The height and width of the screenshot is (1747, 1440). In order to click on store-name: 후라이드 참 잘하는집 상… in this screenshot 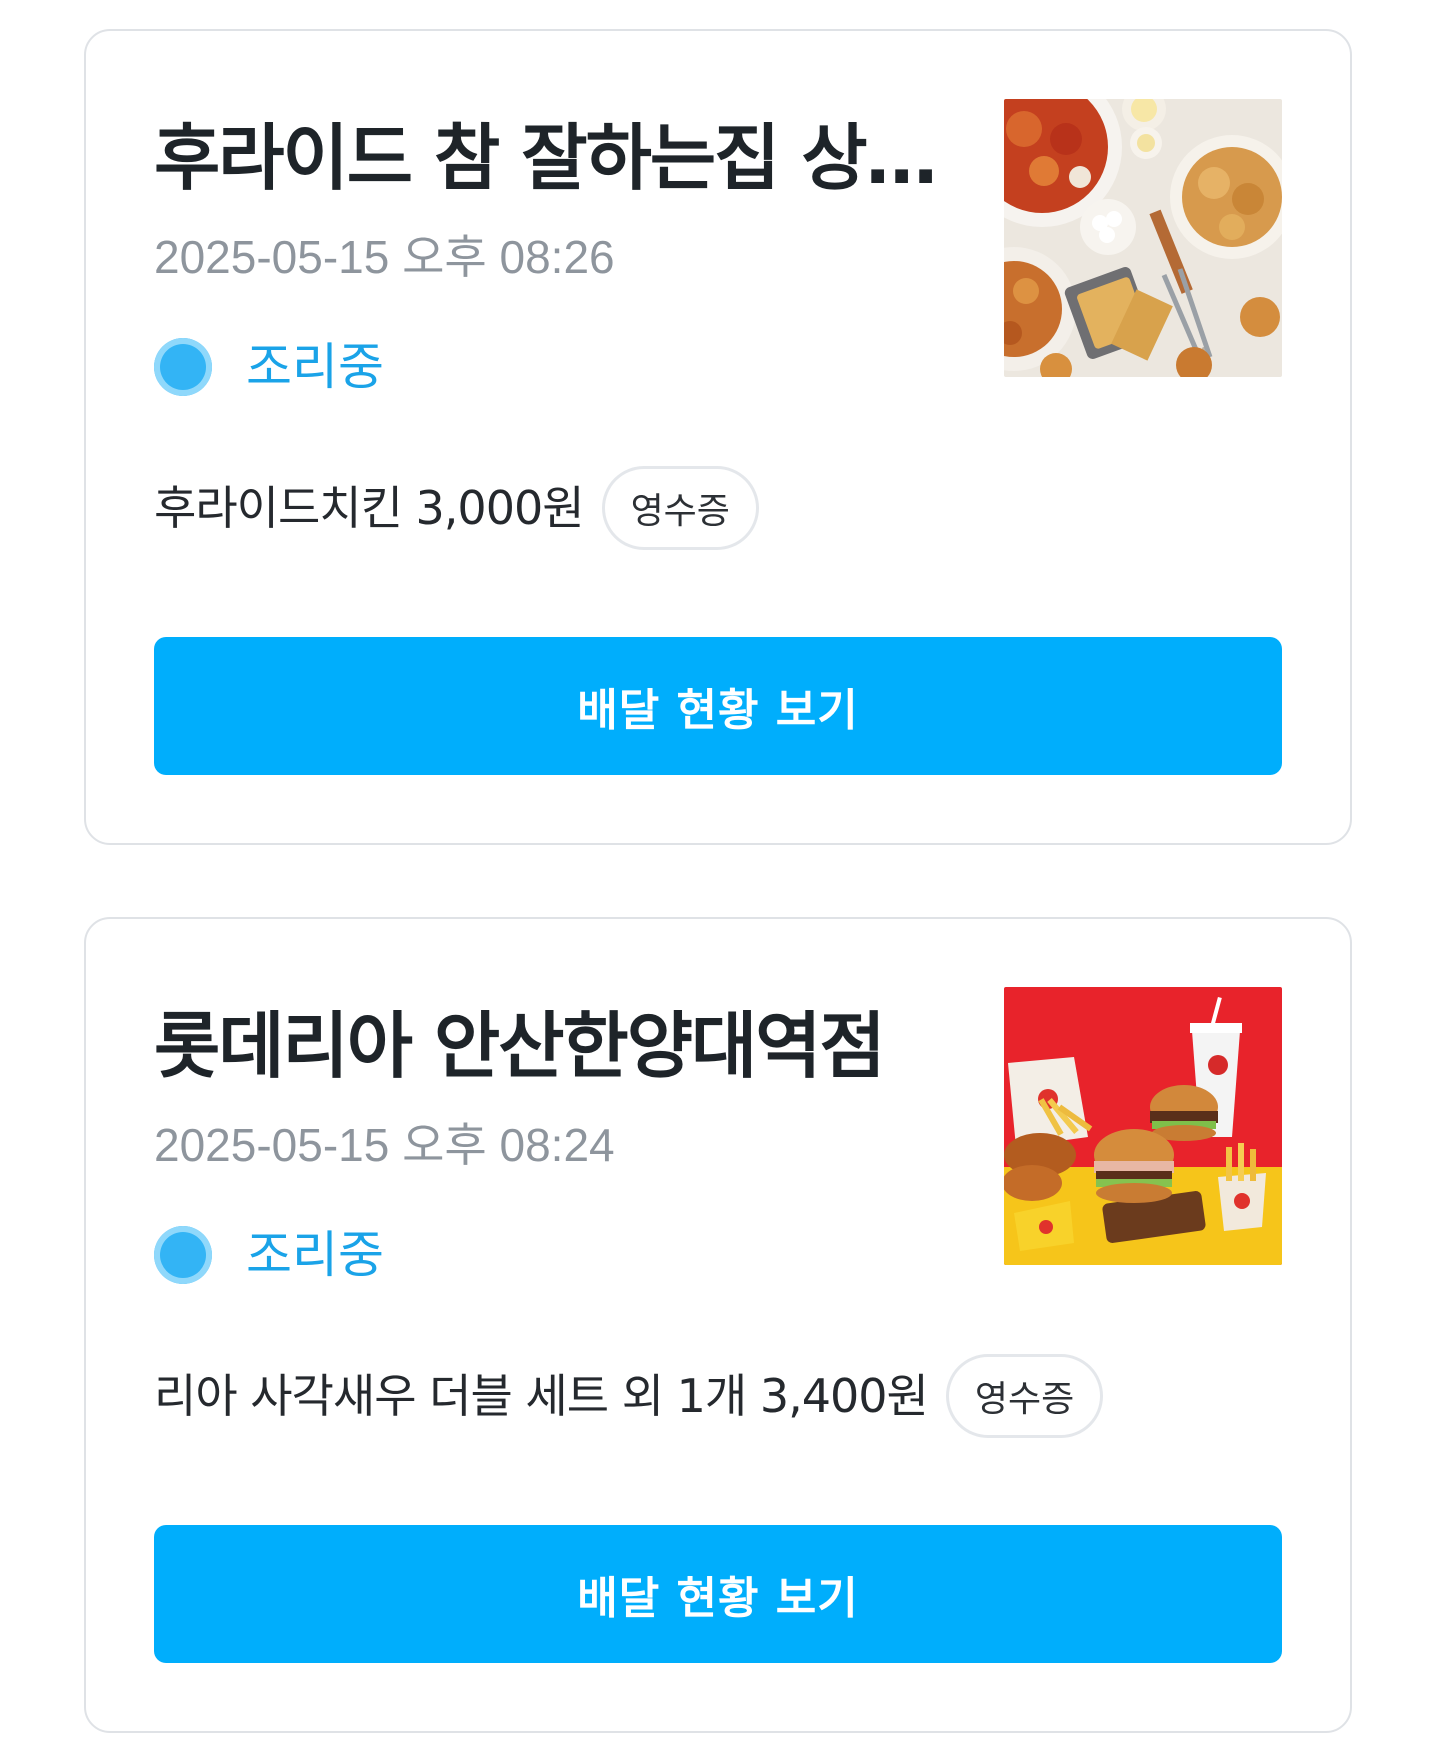, I will do `click(567, 158)`.